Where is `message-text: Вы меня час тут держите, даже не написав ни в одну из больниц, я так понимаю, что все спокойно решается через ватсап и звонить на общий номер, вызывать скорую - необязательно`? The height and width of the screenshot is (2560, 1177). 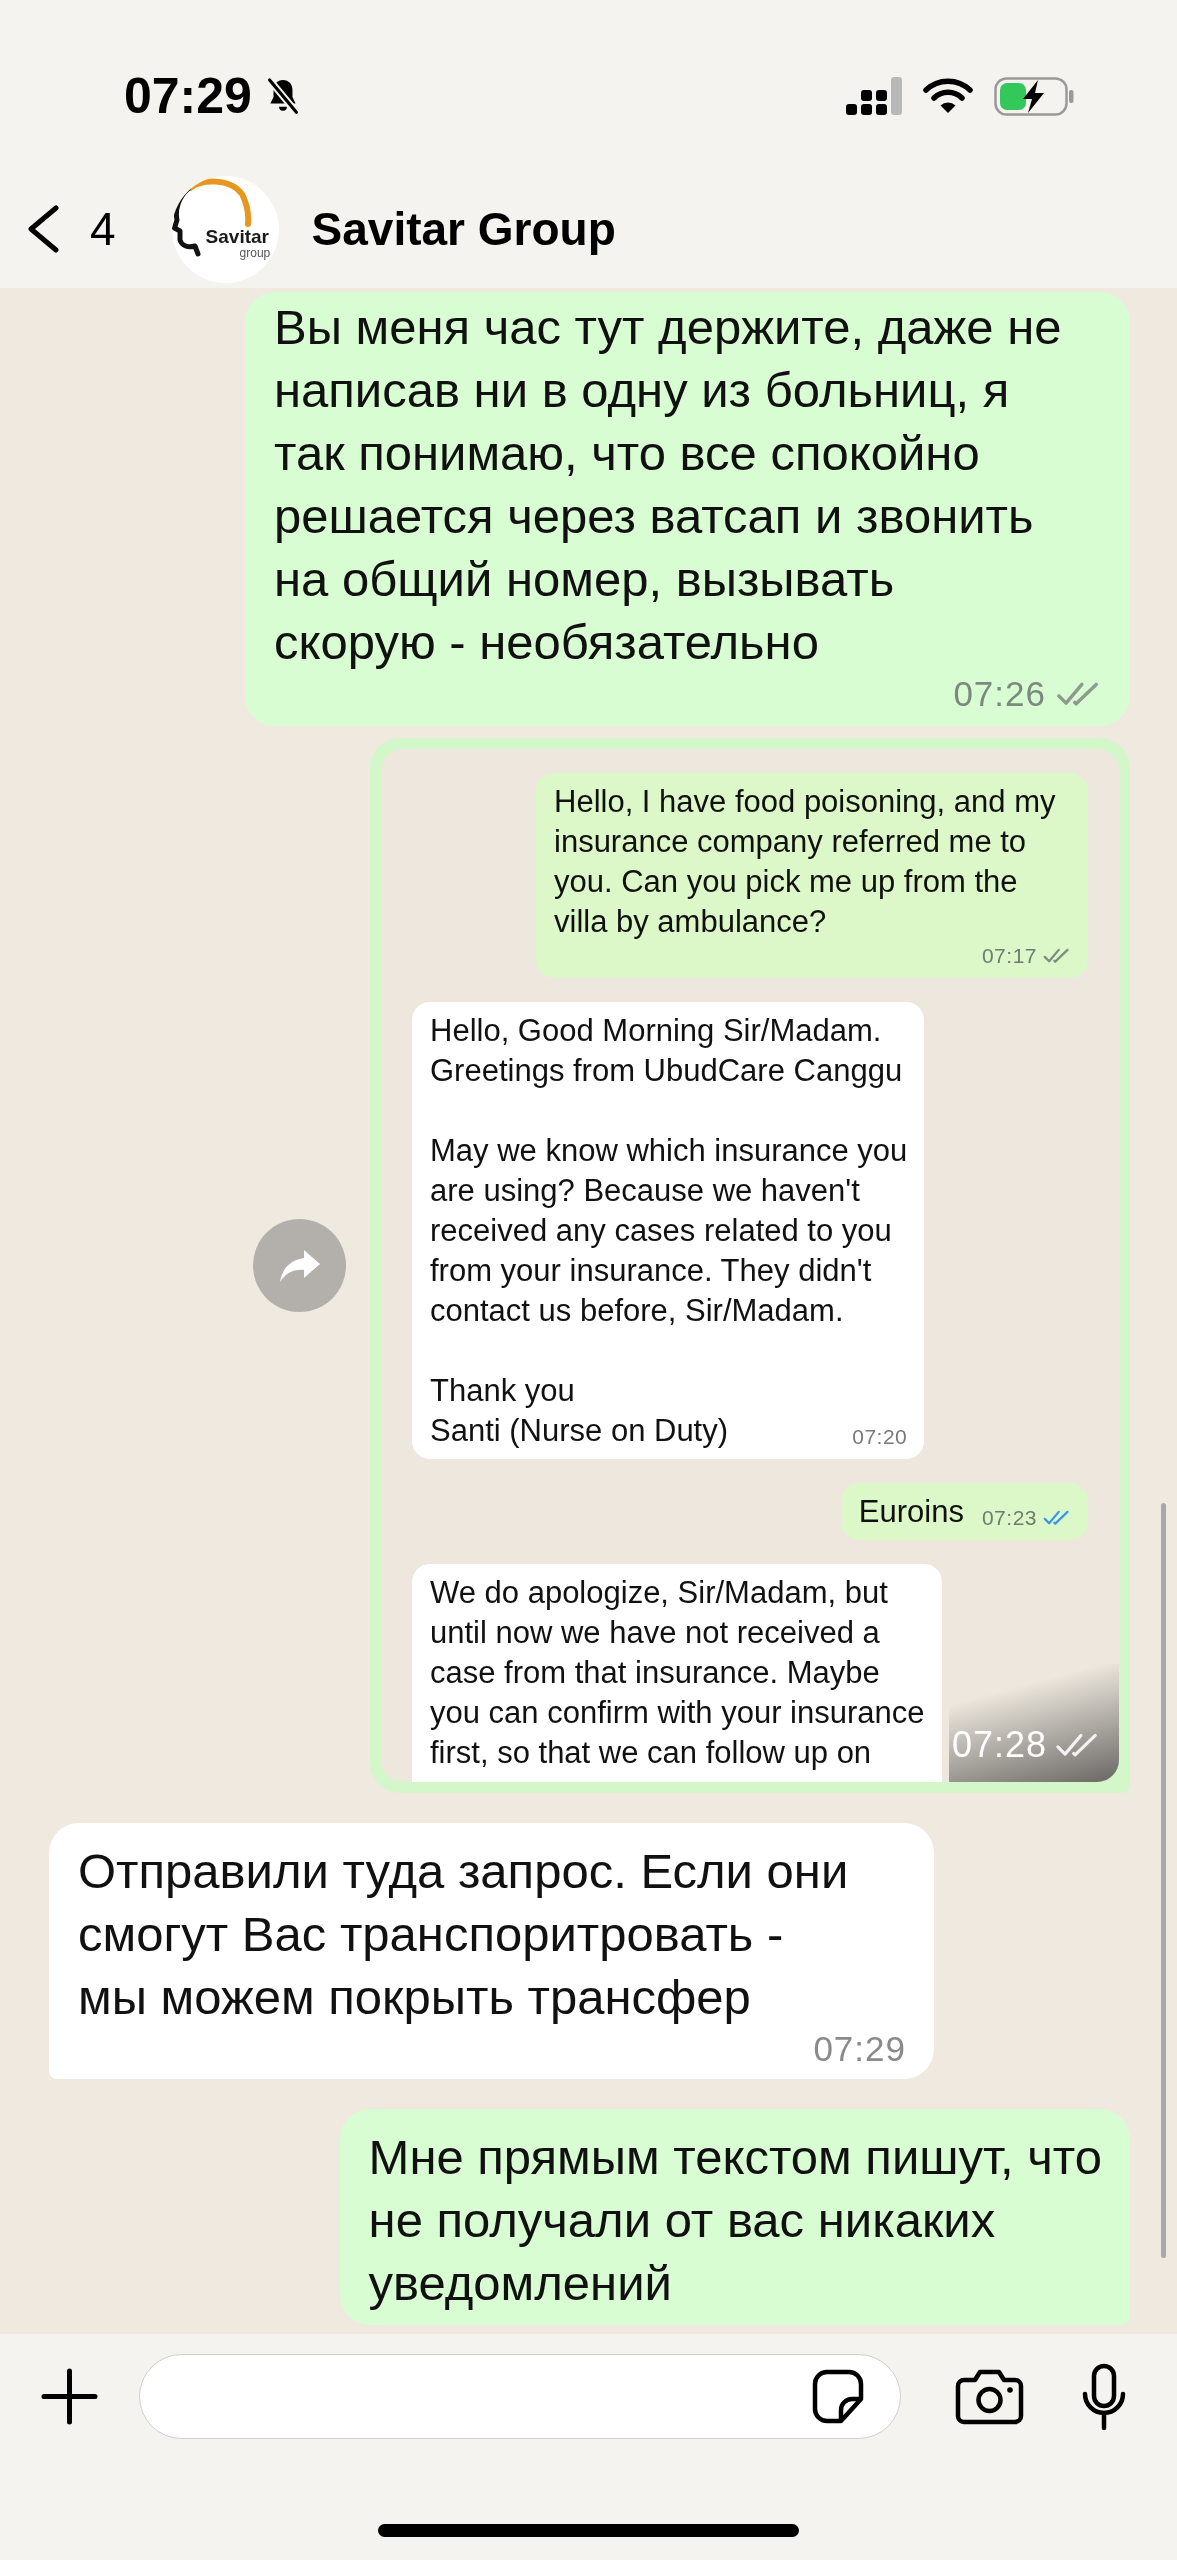 message-text: Вы меня час тут держите, даже не написав ни в одну из больниц, я так понимаю, что все спокойно решается через ватсап и звонить на общий номер, вызывать скорую - необязательно is located at coordinates (668, 485).